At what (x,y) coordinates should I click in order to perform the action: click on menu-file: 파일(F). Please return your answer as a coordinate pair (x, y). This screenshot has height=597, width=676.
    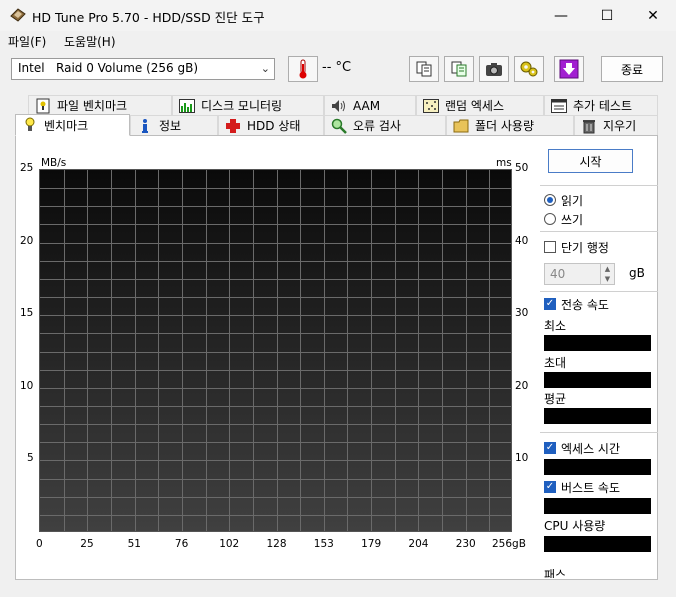
    Looking at the image, I should click on (27, 41).